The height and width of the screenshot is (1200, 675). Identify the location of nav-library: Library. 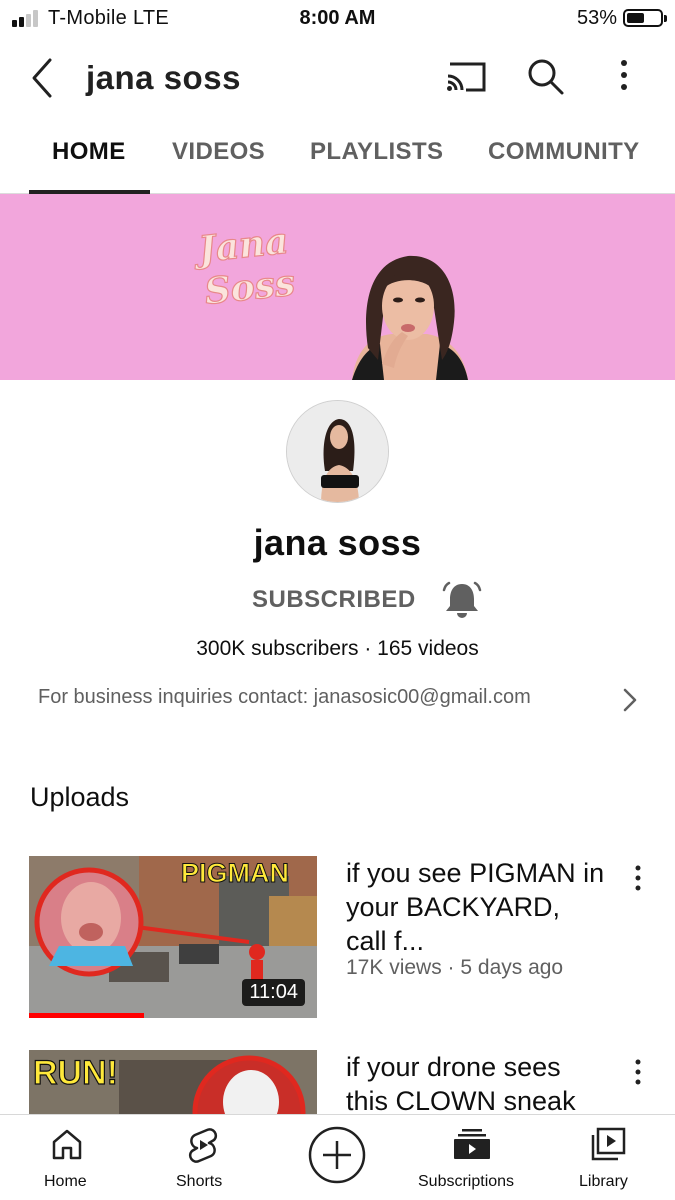
(608, 1157).